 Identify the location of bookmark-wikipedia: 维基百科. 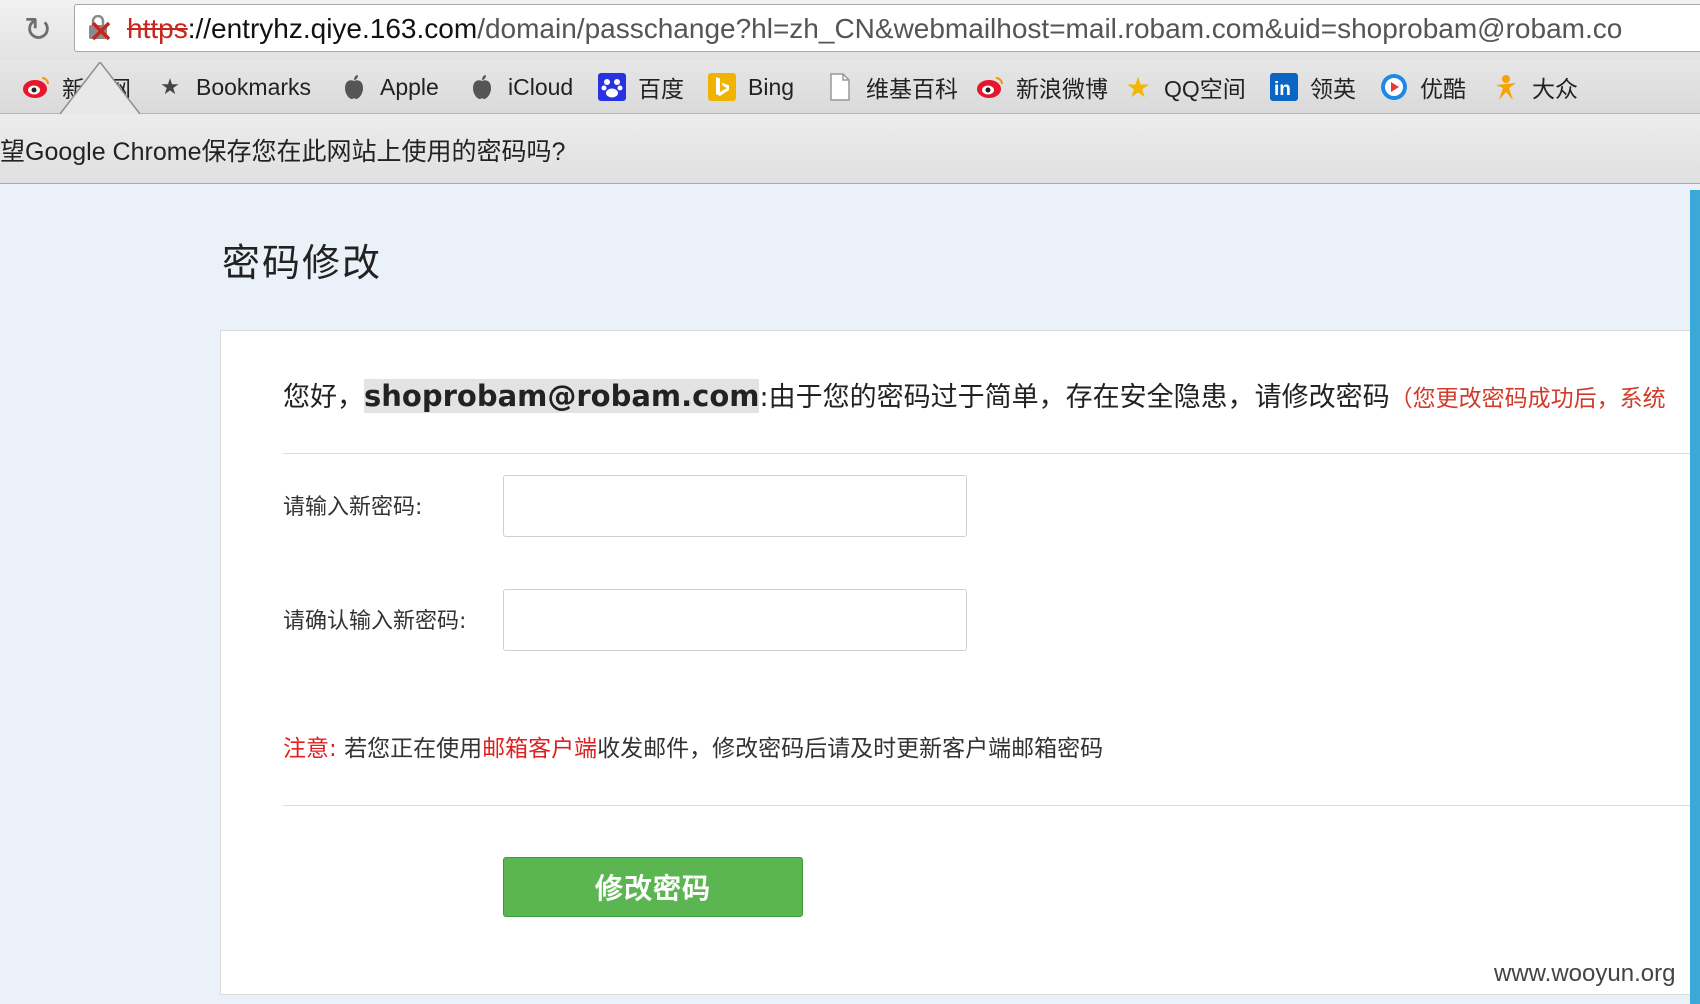
(892, 87).